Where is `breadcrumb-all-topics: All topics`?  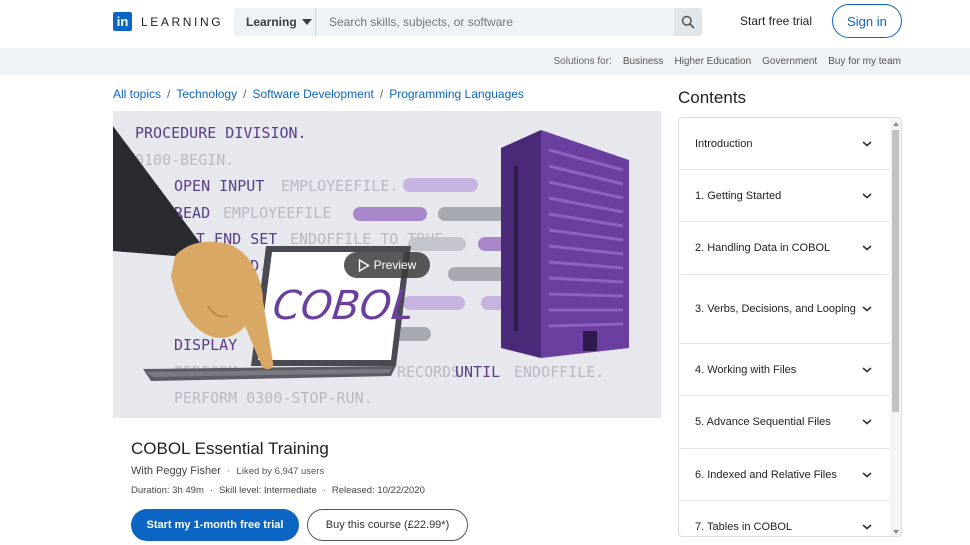 breadcrumb-all-topics: All topics is located at coordinates (137, 94).